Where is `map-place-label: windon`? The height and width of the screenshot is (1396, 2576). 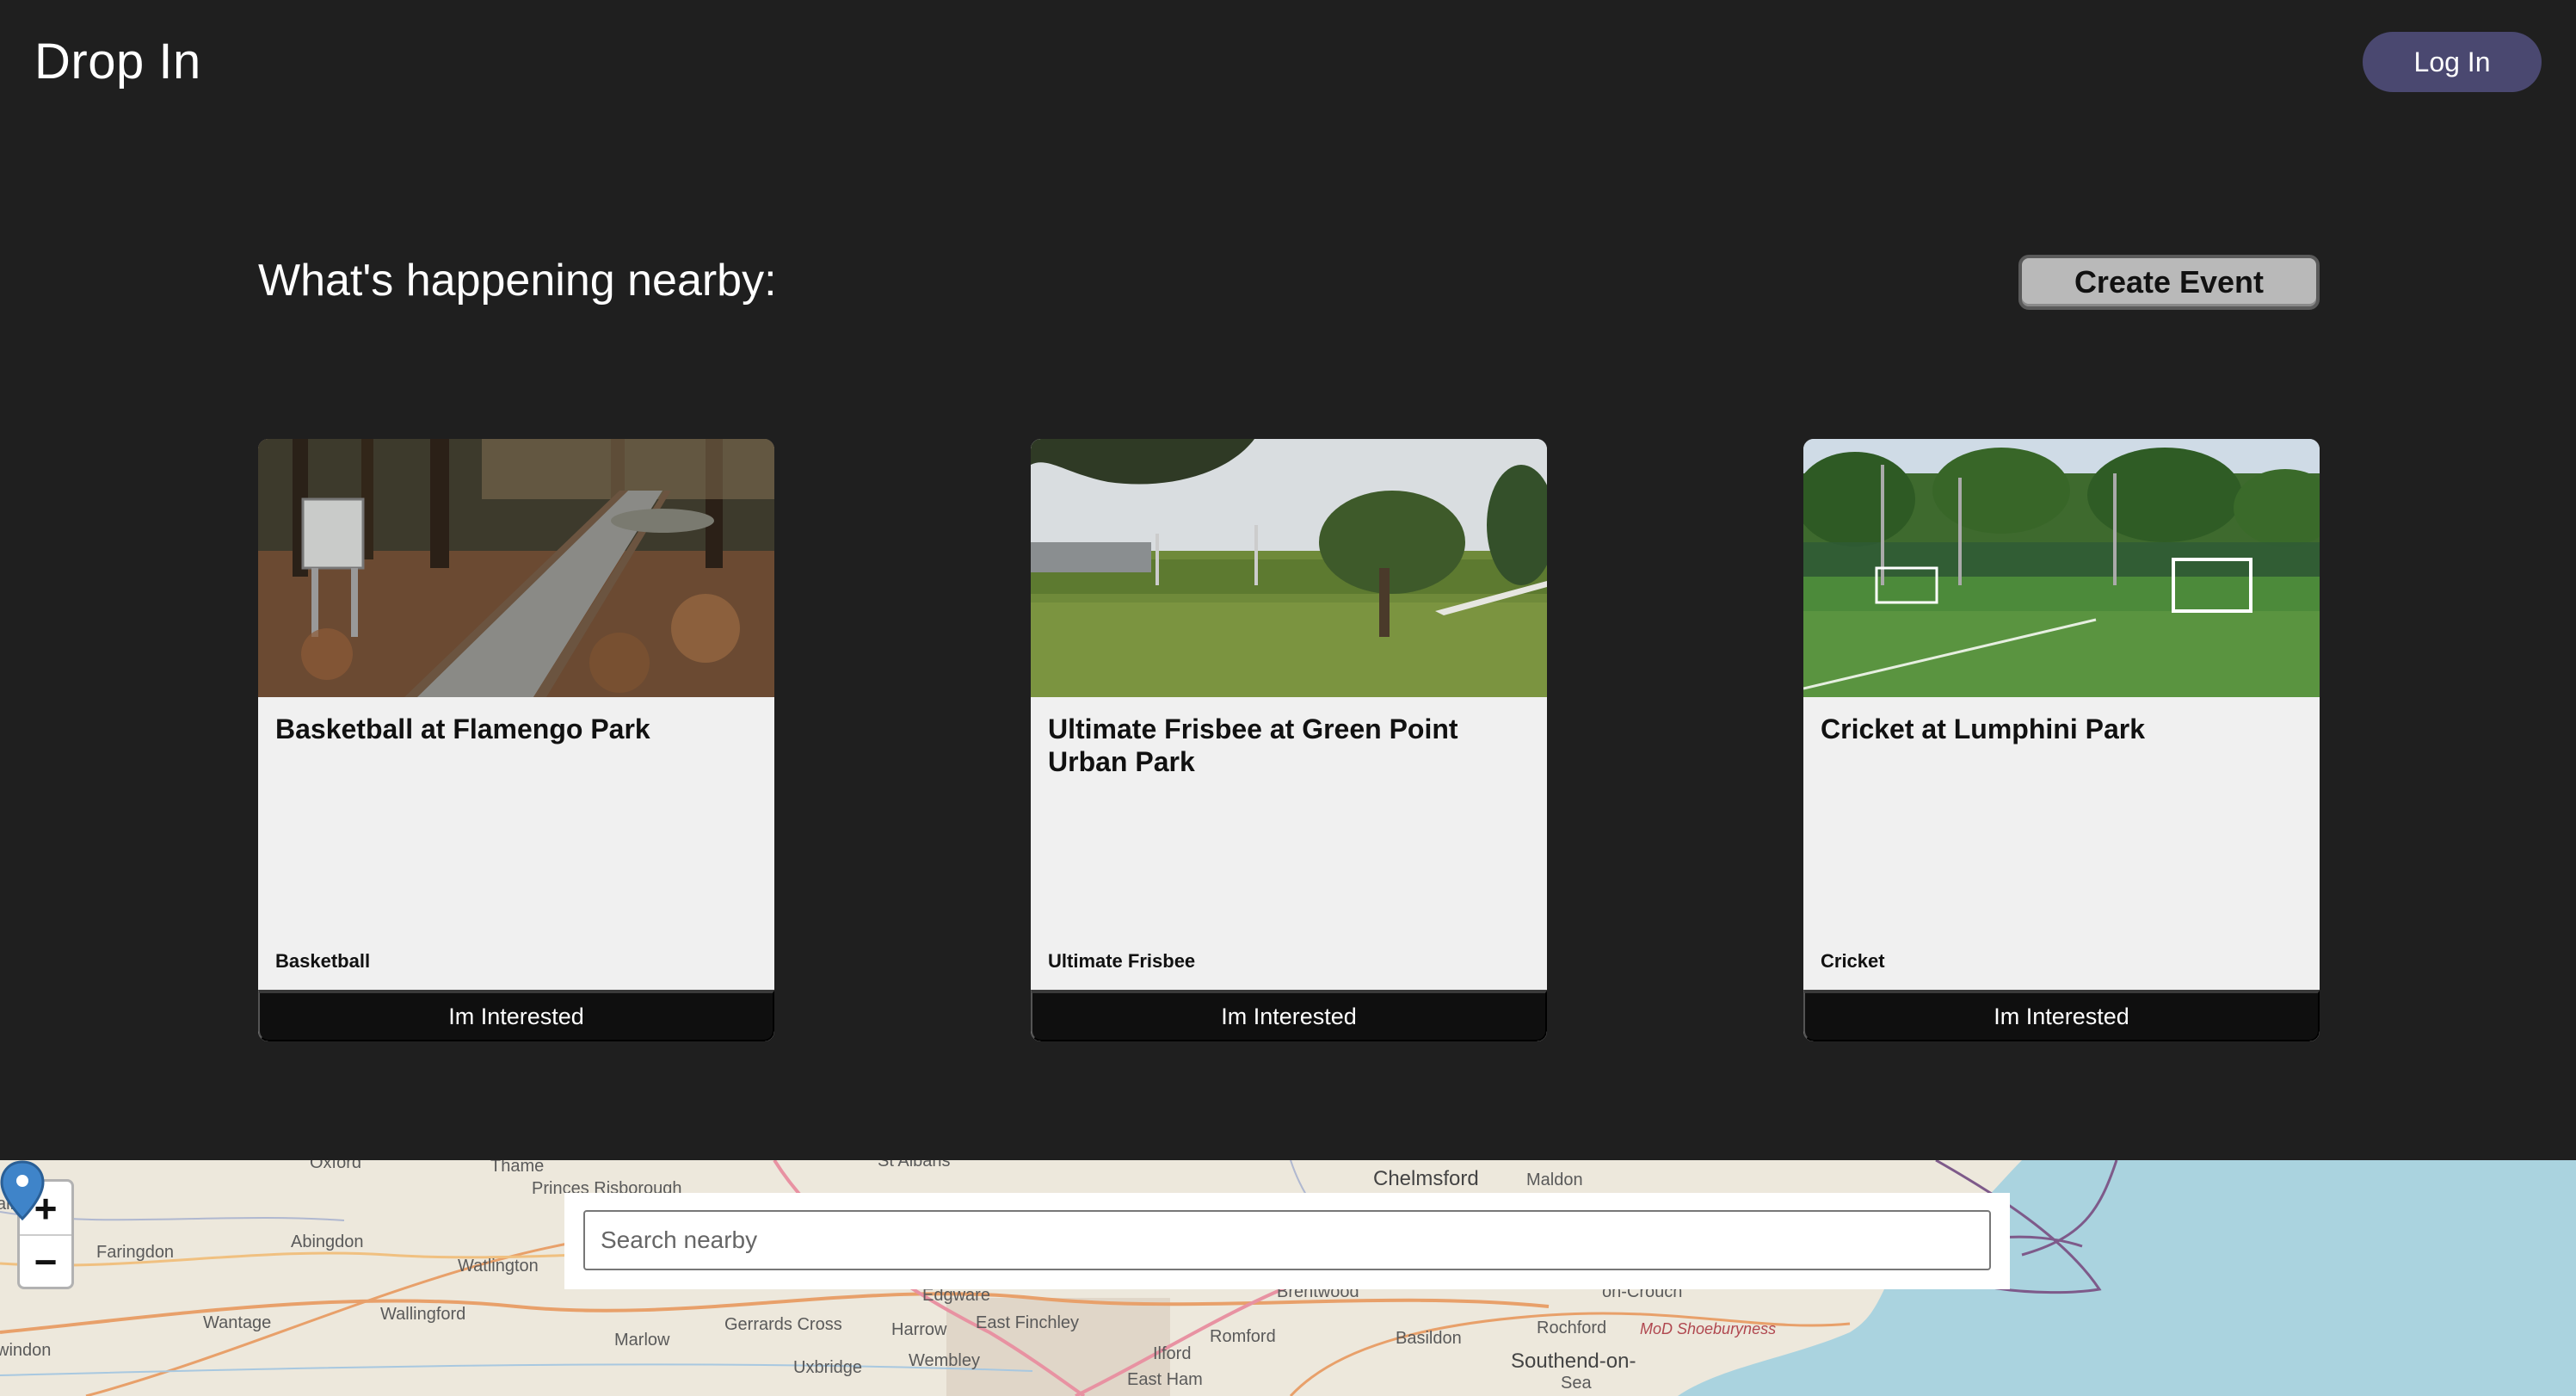
map-place-label: windon is located at coordinates (26, 1350).